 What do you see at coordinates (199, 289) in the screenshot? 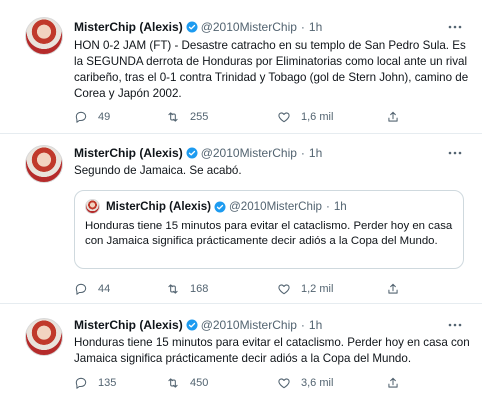
I see `retweet-count: 168` at bounding box center [199, 289].